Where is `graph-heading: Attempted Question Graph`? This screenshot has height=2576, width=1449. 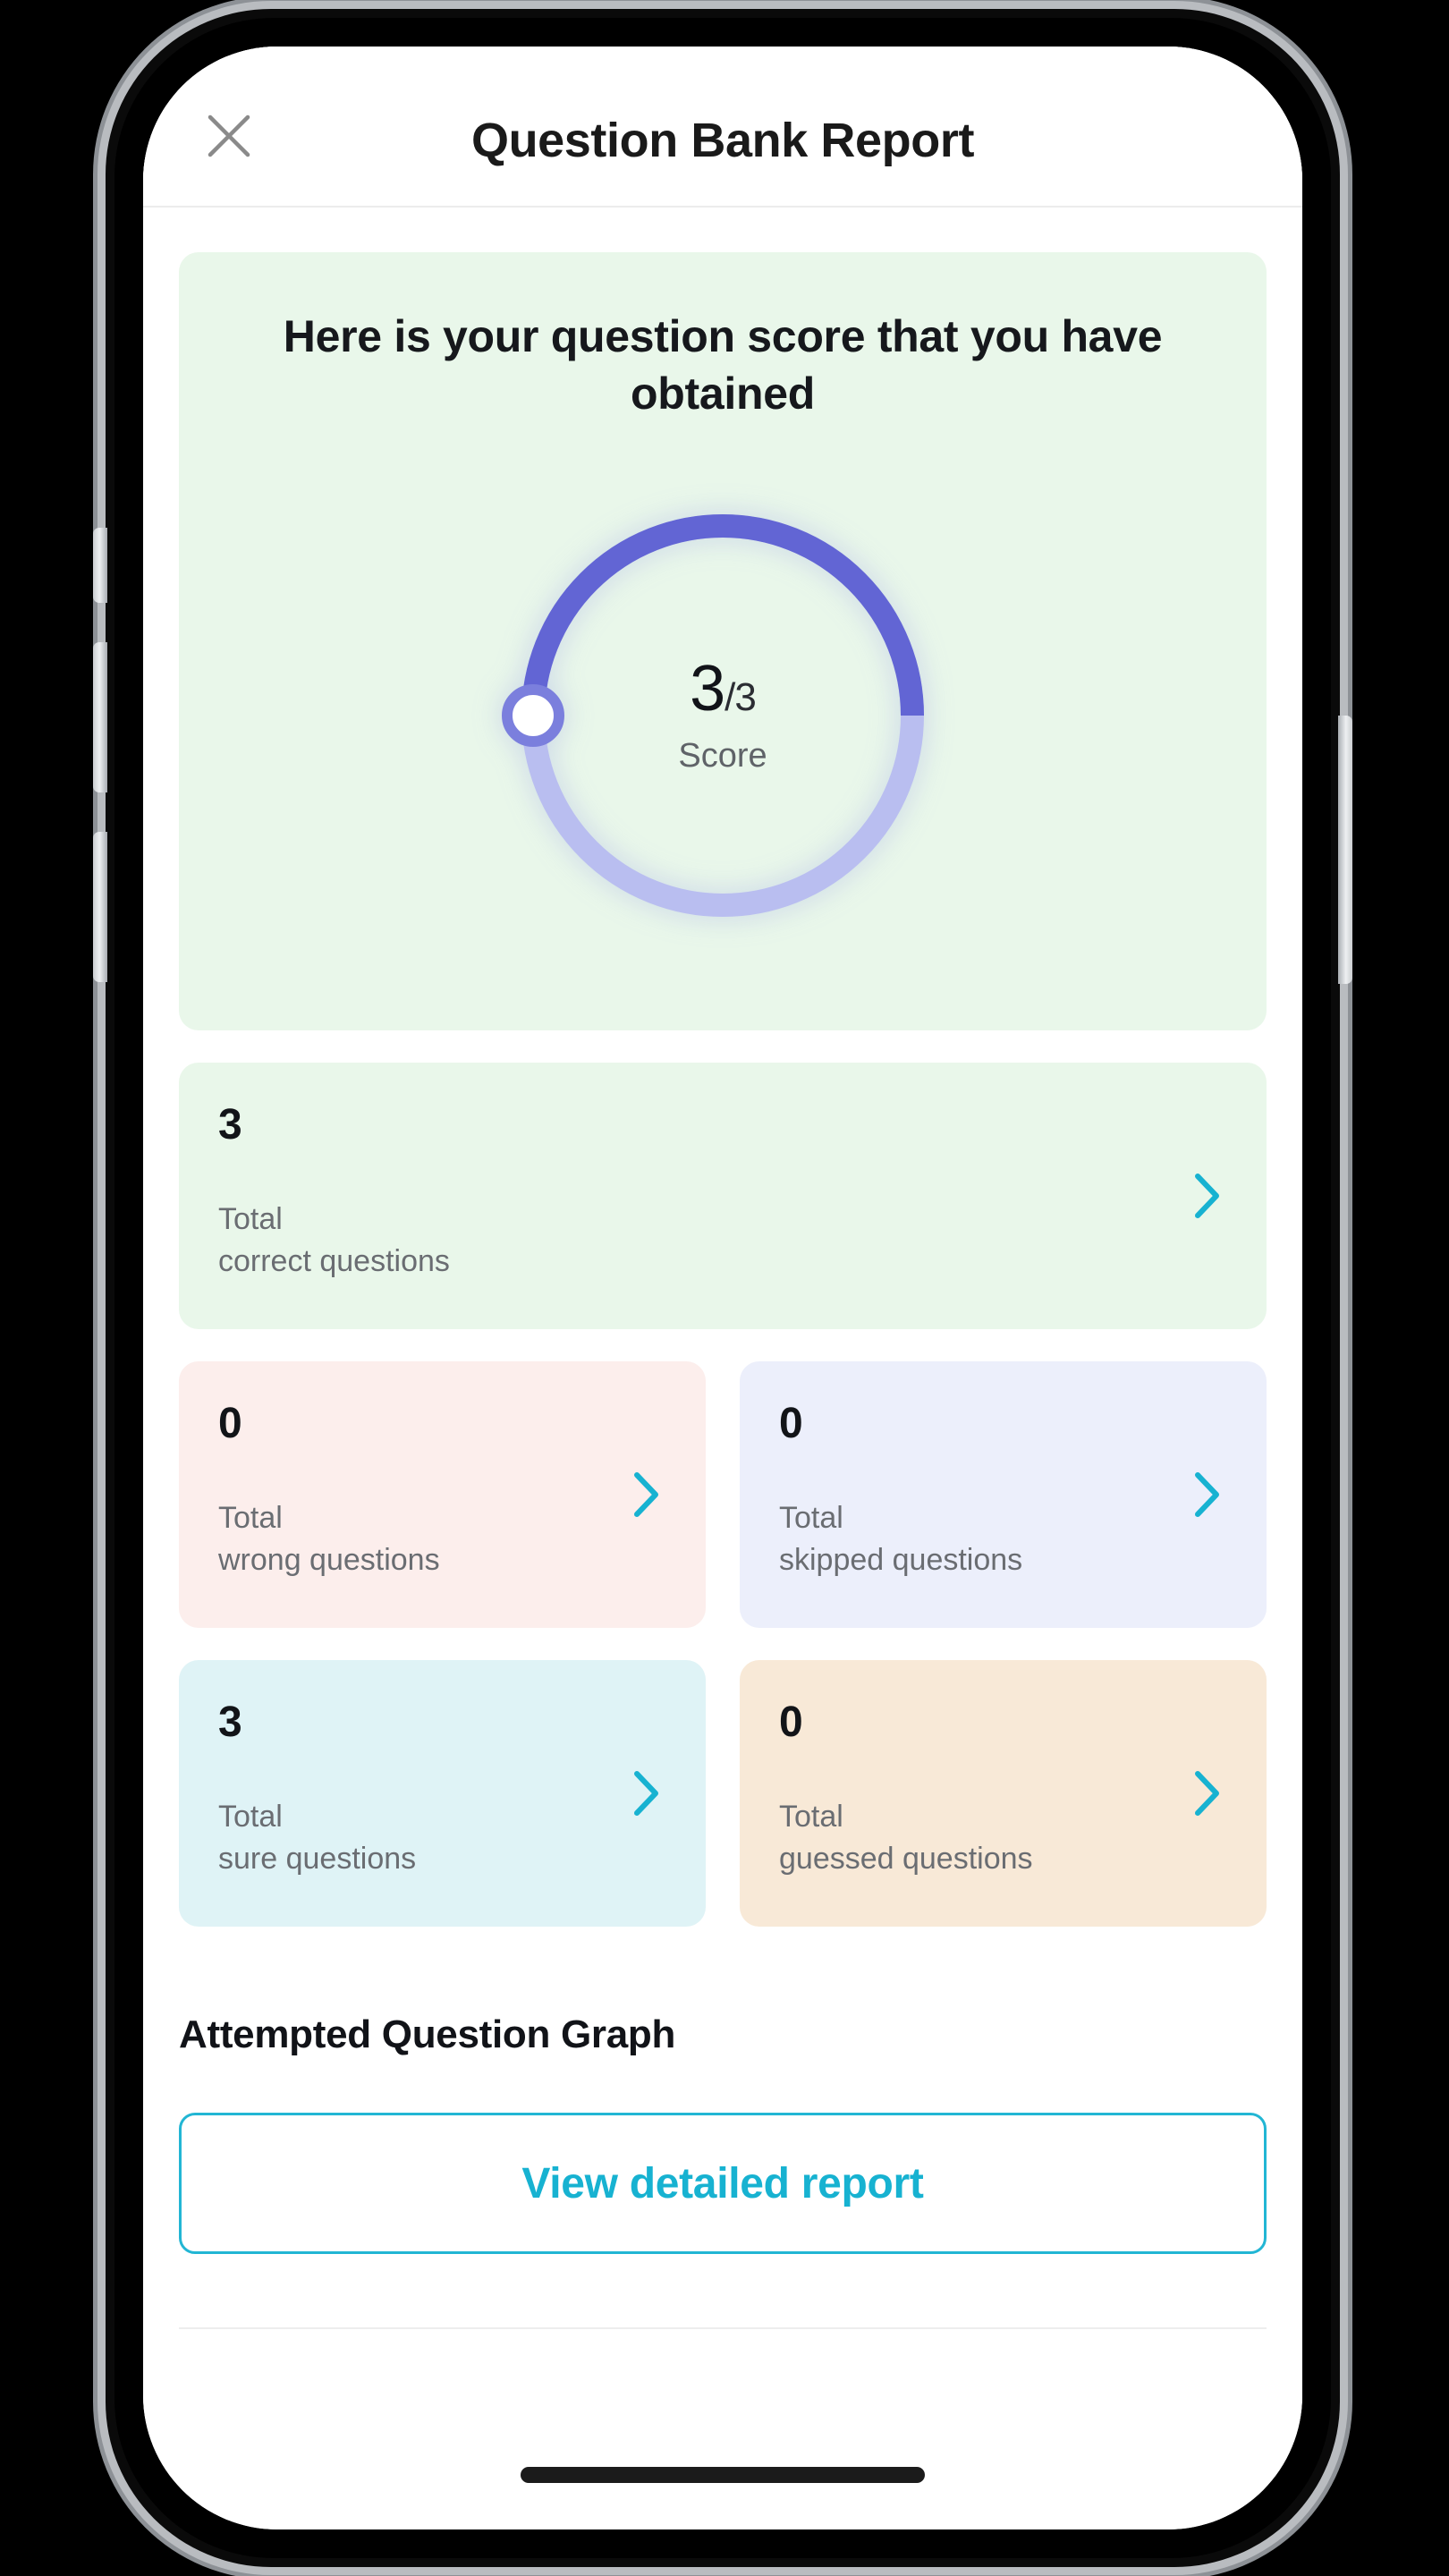 graph-heading: Attempted Question Graph is located at coordinates (427, 2034).